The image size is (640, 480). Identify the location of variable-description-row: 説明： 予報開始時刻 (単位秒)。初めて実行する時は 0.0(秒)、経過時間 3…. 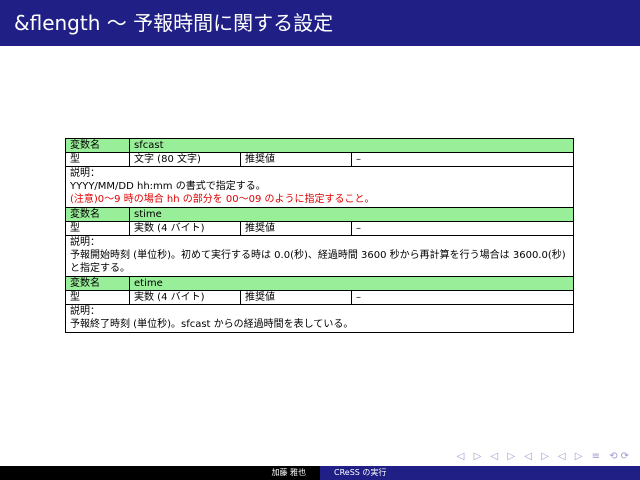
(319, 256).